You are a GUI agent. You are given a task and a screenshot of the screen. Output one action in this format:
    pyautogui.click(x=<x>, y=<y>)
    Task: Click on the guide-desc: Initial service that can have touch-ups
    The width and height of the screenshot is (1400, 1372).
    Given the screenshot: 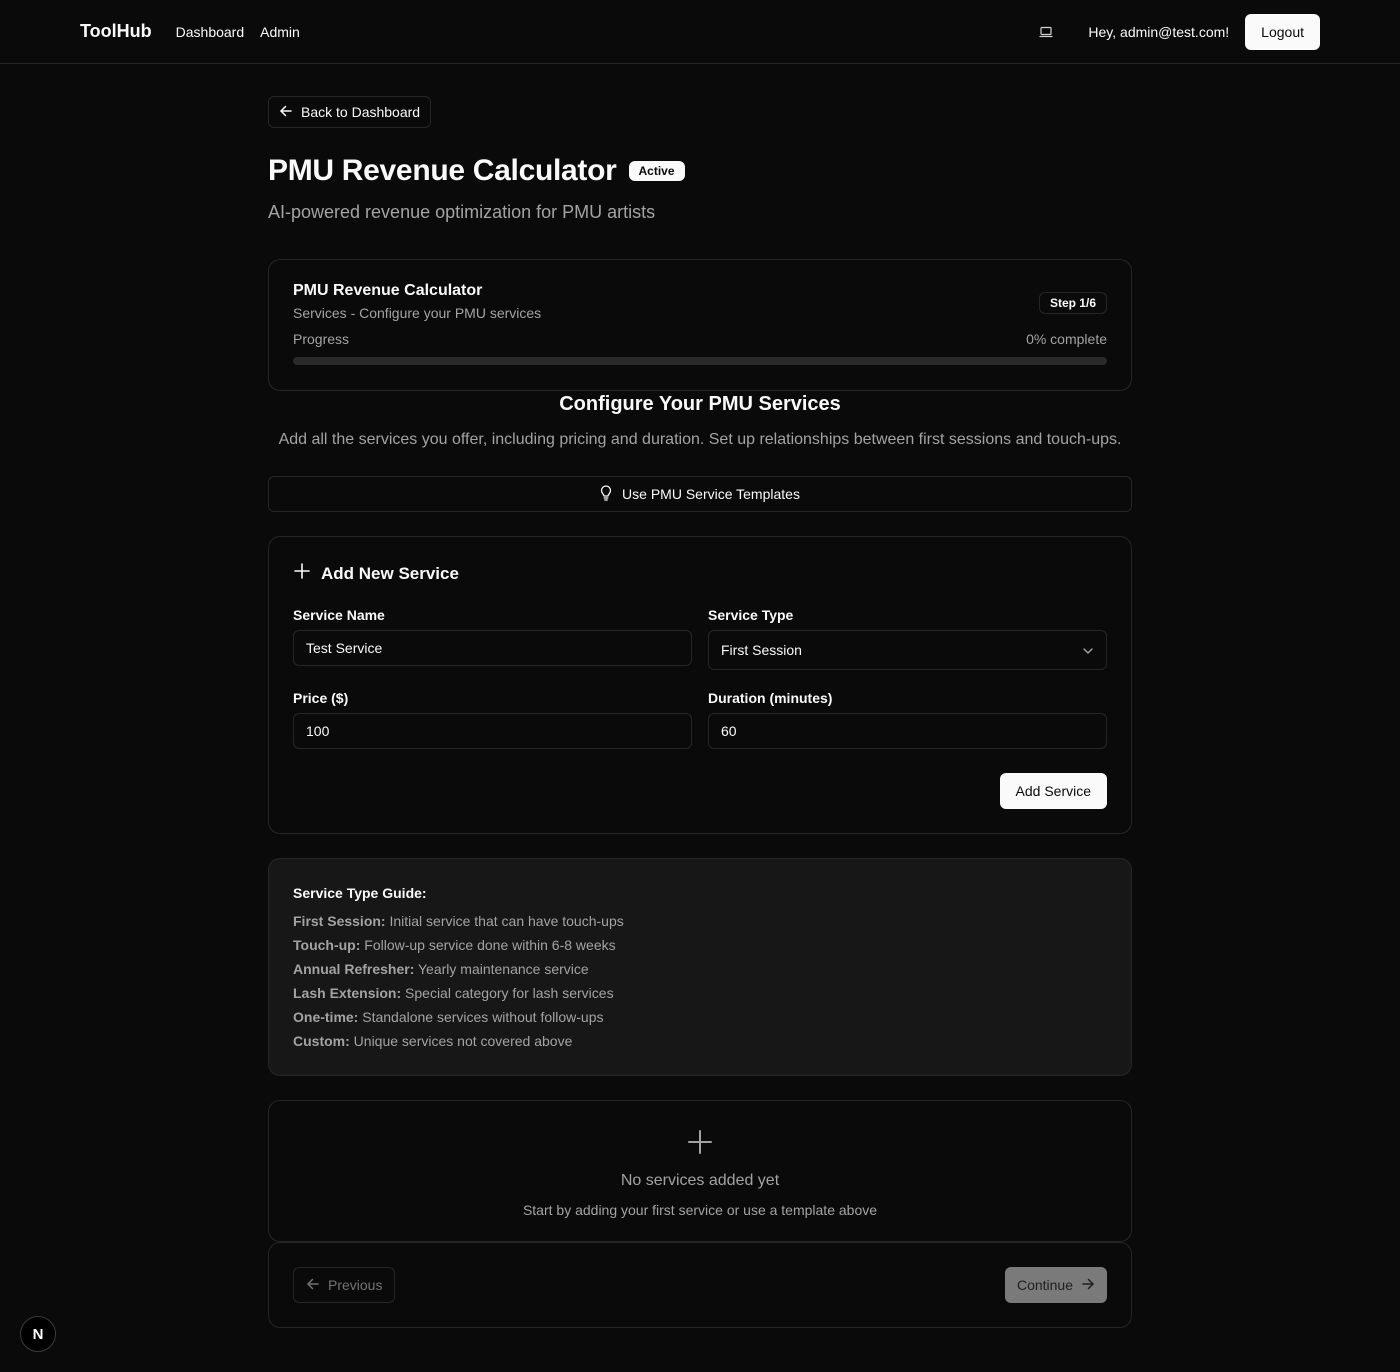 What is the action you would take?
    pyautogui.click(x=504, y=921)
    